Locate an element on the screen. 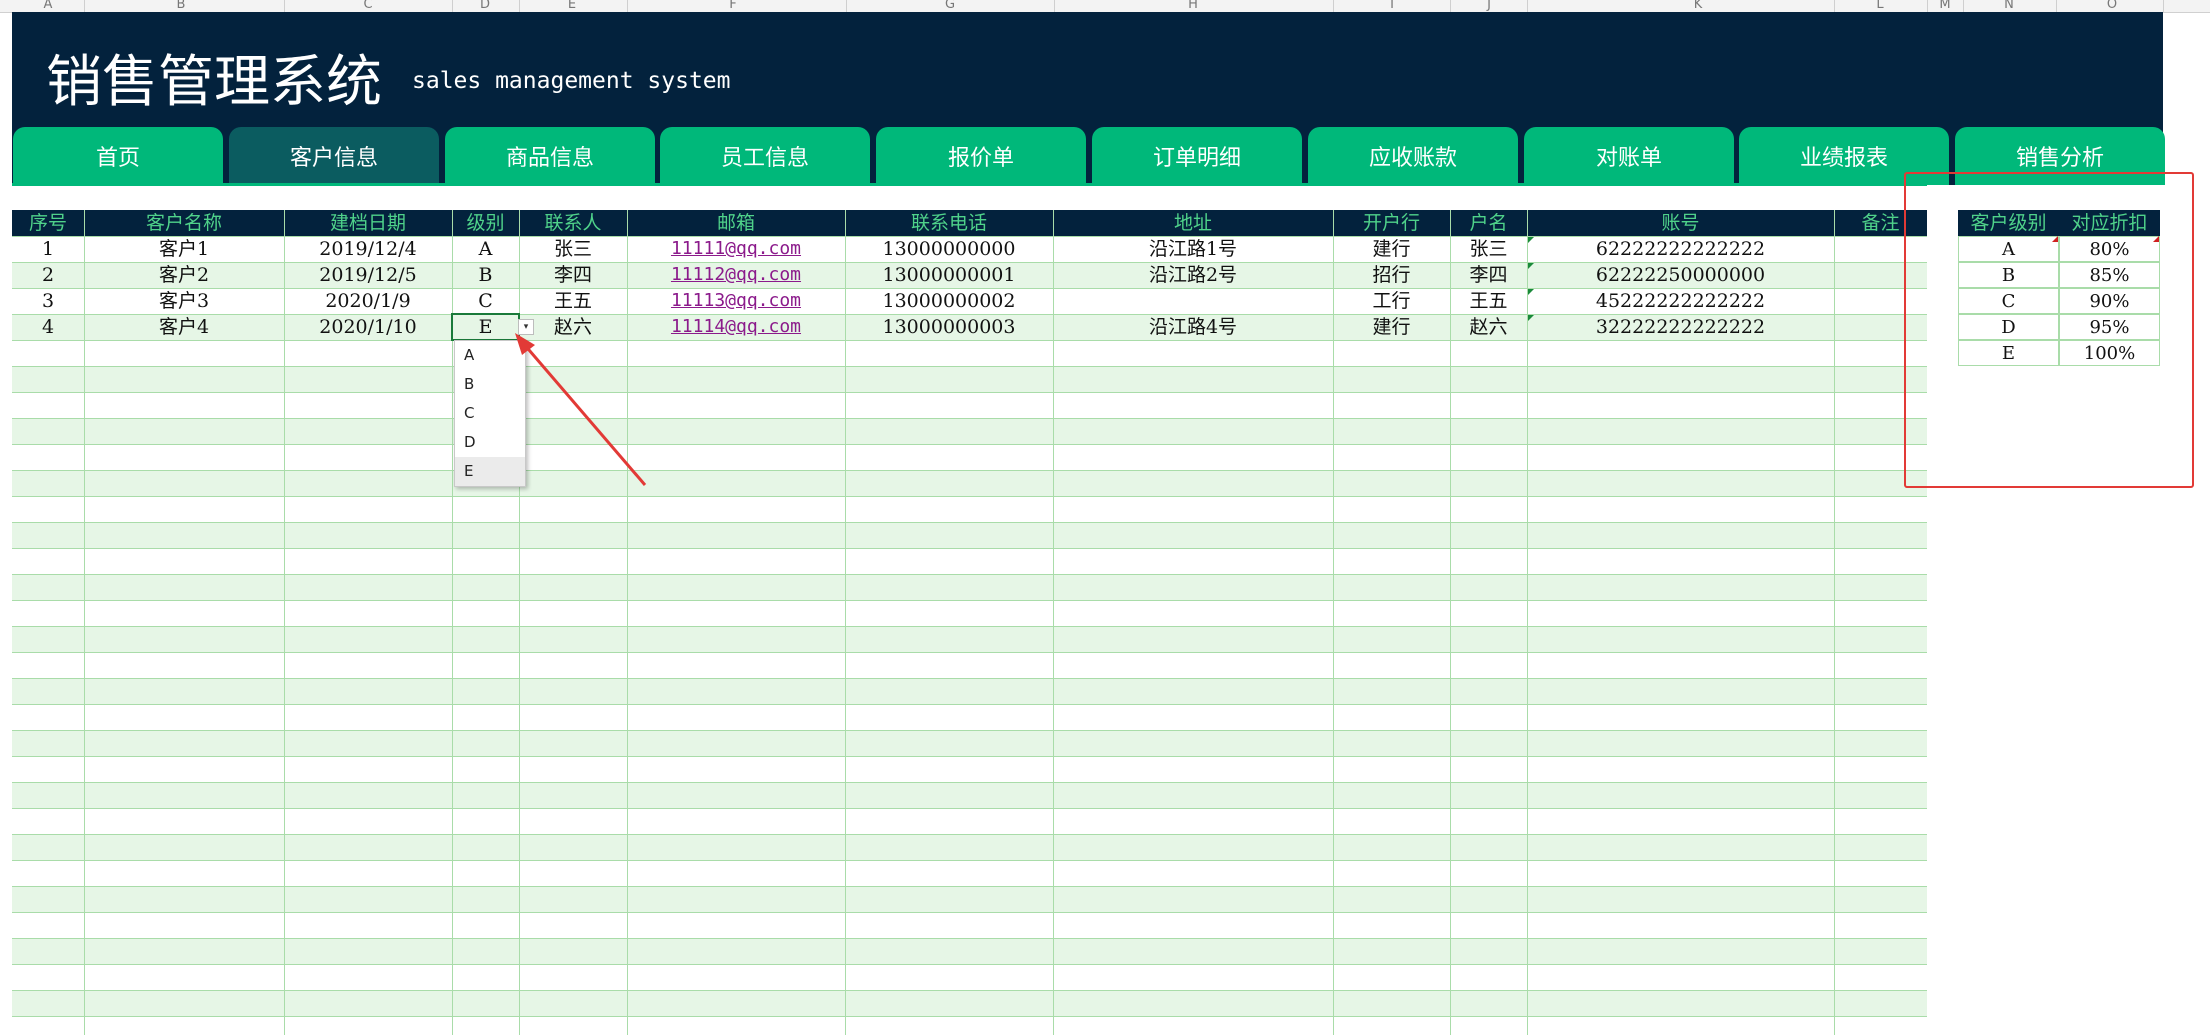 This screenshot has width=2210, height=1035. dropdown-option: A is located at coordinates (490, 355).